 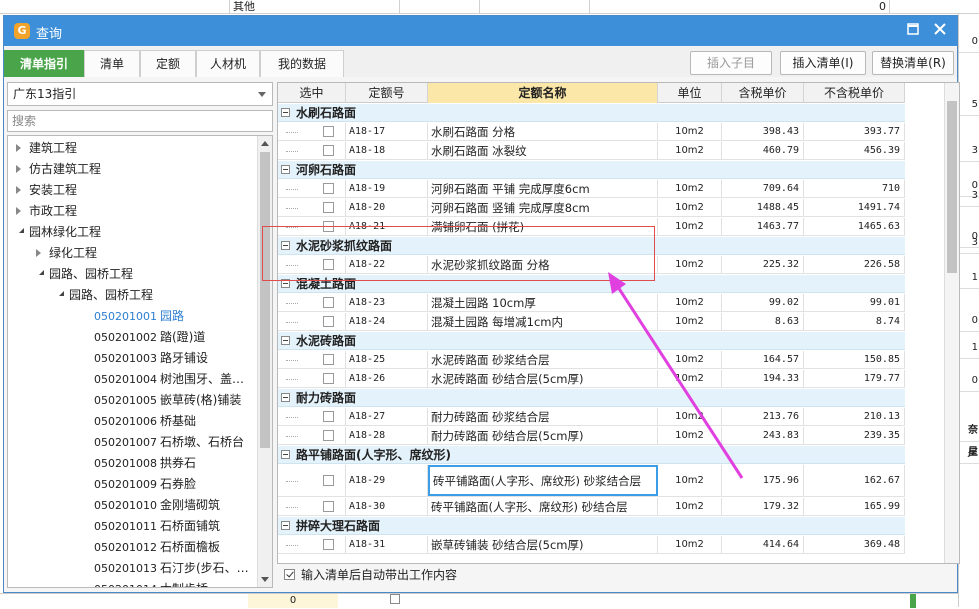 I want to click on tree-node: 市政工程, so click(x=132, y=211).